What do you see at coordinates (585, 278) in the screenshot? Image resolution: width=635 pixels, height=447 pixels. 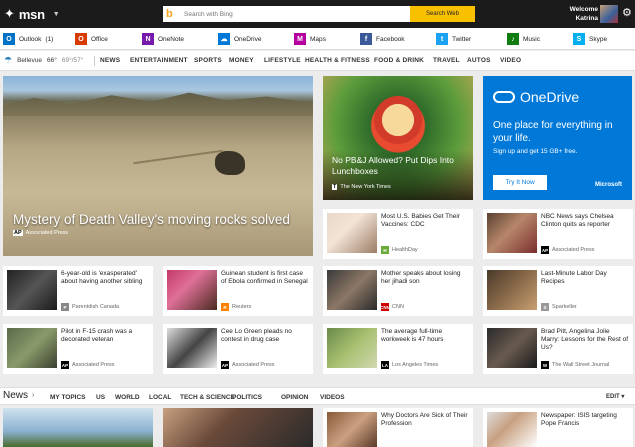 I see `story-title: Last-Minute Labor Day Recipes` at bounding box center [585, 278].